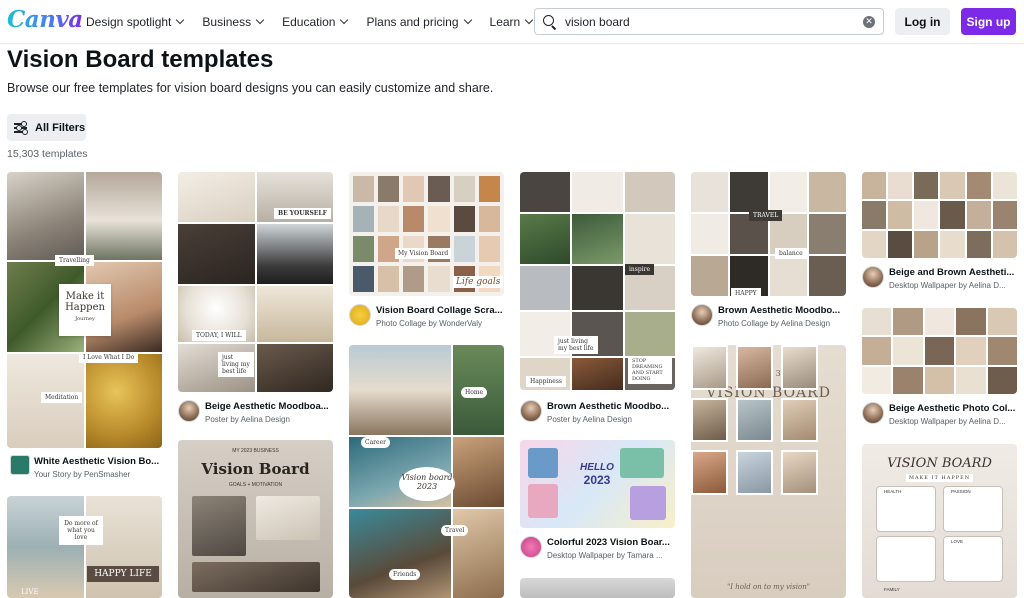  What do you see at coordinates (21, 127) in the screenshot?
I see `filter-sliders-icon` at bounding box center [21, 127].